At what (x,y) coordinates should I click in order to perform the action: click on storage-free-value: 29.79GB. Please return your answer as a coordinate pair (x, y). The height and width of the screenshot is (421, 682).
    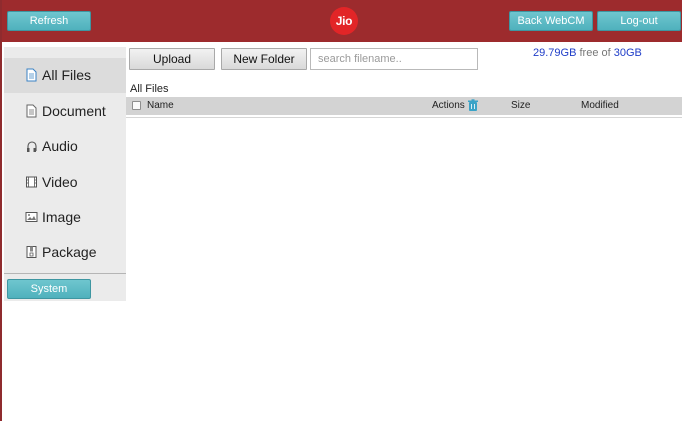
    Looking at the image, I should click on (555, 53).